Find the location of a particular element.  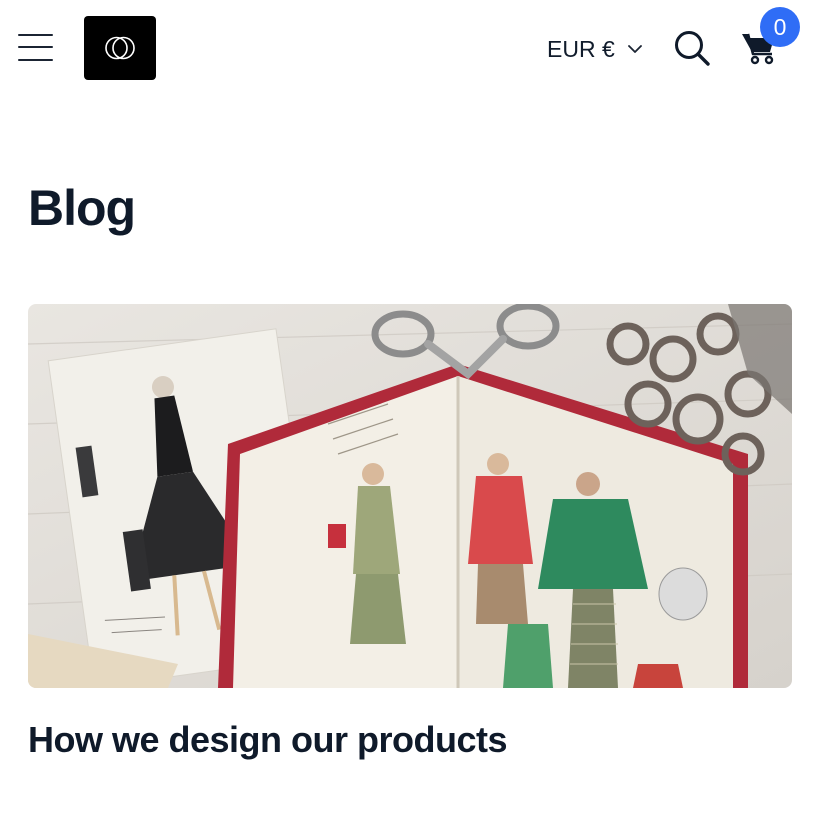

blog-post-title: How we design our products is located at coordinates (268, 740).